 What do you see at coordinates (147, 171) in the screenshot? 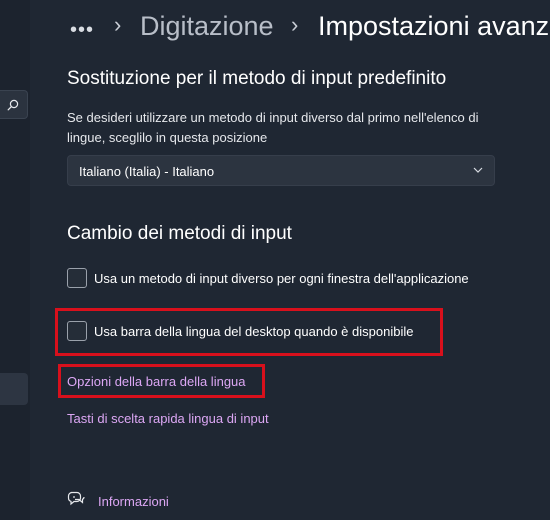
I see `dropdown-selected-value: Italiano (Italia) - Italiano` at bounding box center [147, 171].